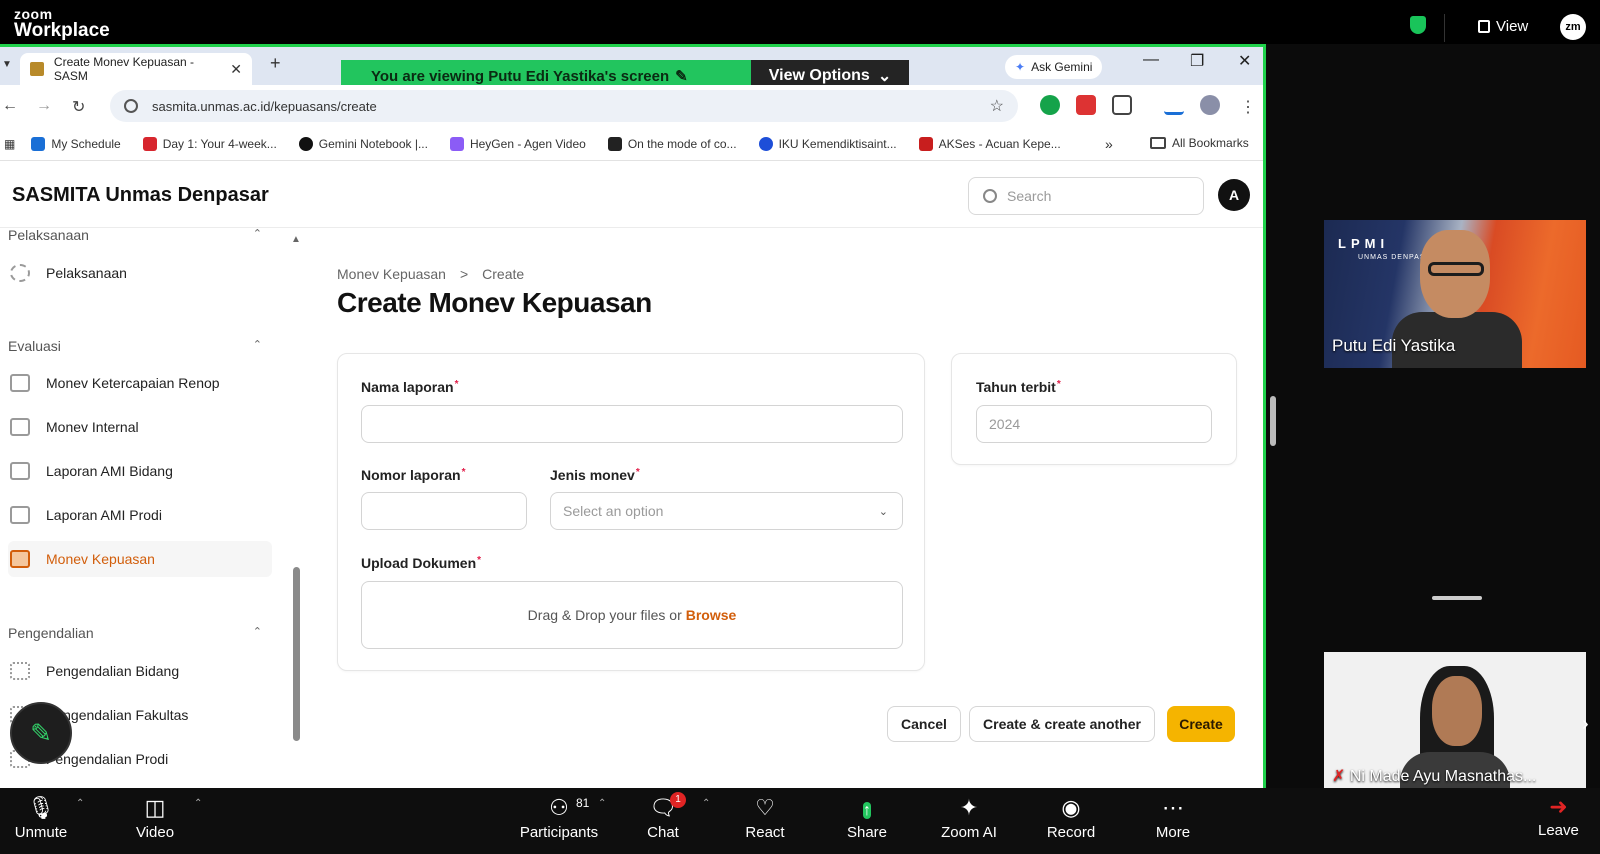  Describe the element at coordinates (1558, 816) in the screenshot. I see `leave-button: ➜ Leave` at that location.